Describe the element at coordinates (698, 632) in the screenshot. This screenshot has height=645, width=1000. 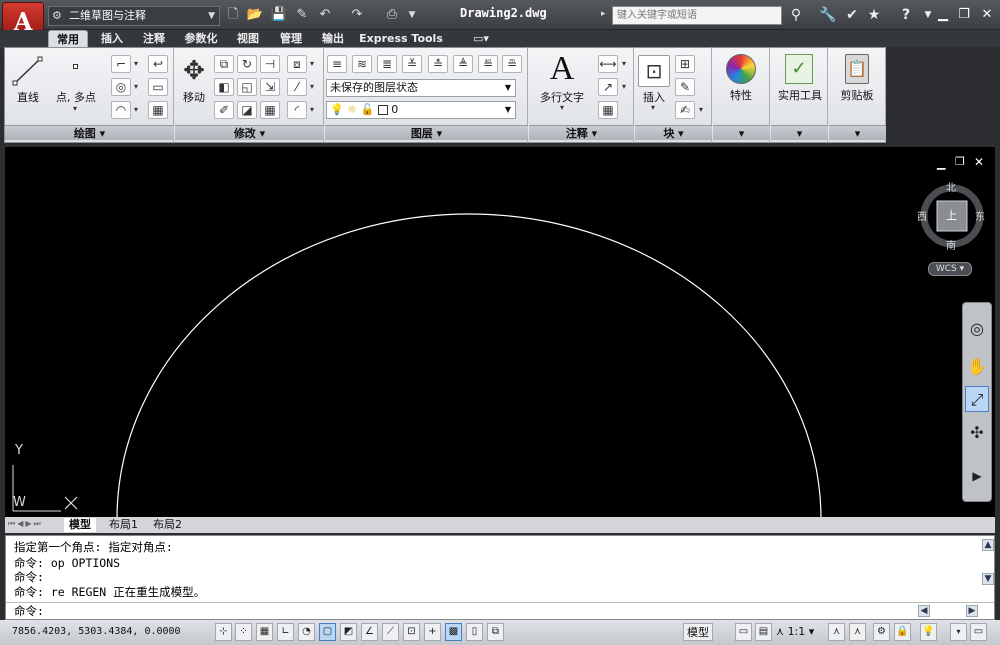
I see `model-space-toggle: 模型` at that location.